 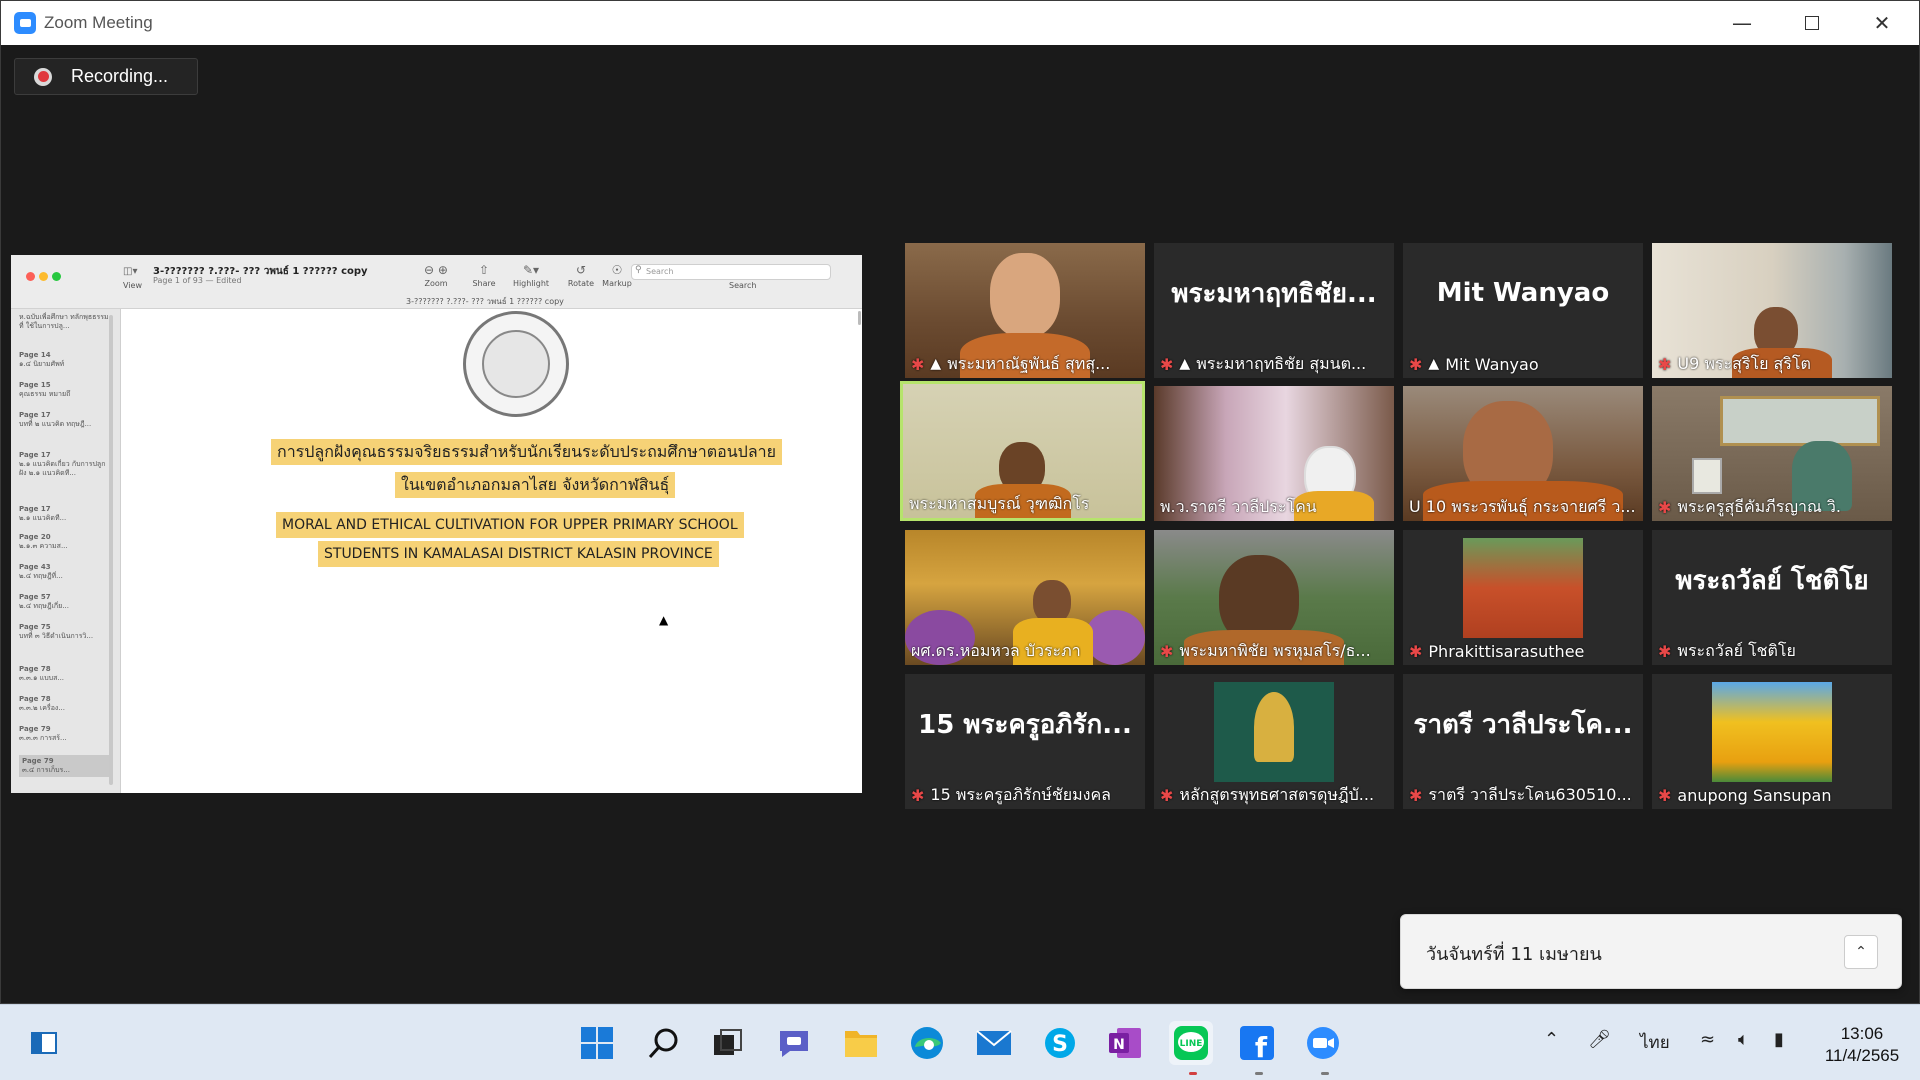 What do you see at coordinates (1551, 1039) in the screenshot?
I see `show-hidden-icons-chevron-up-icon: ⌃` at bounding box center [1551, 1039].